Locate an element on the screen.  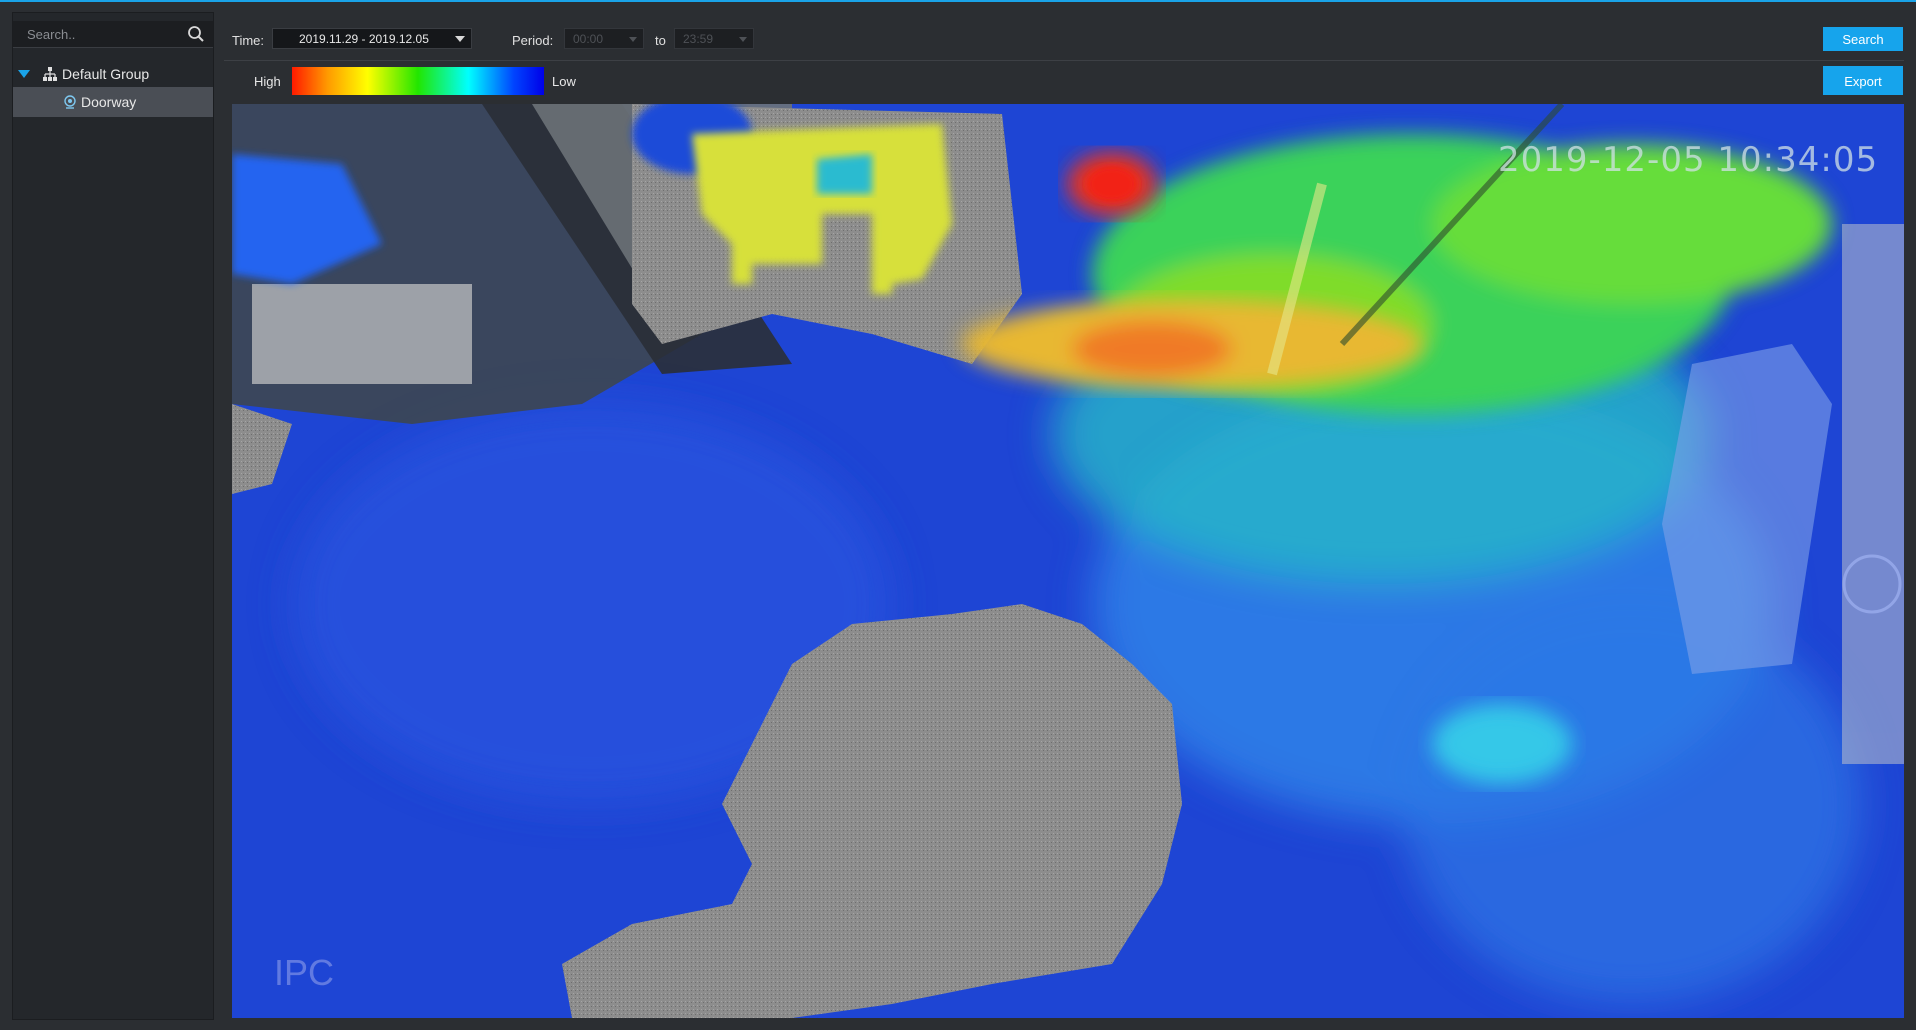
tree-item-doorway: Doorway is located at coordinates (113, 102).